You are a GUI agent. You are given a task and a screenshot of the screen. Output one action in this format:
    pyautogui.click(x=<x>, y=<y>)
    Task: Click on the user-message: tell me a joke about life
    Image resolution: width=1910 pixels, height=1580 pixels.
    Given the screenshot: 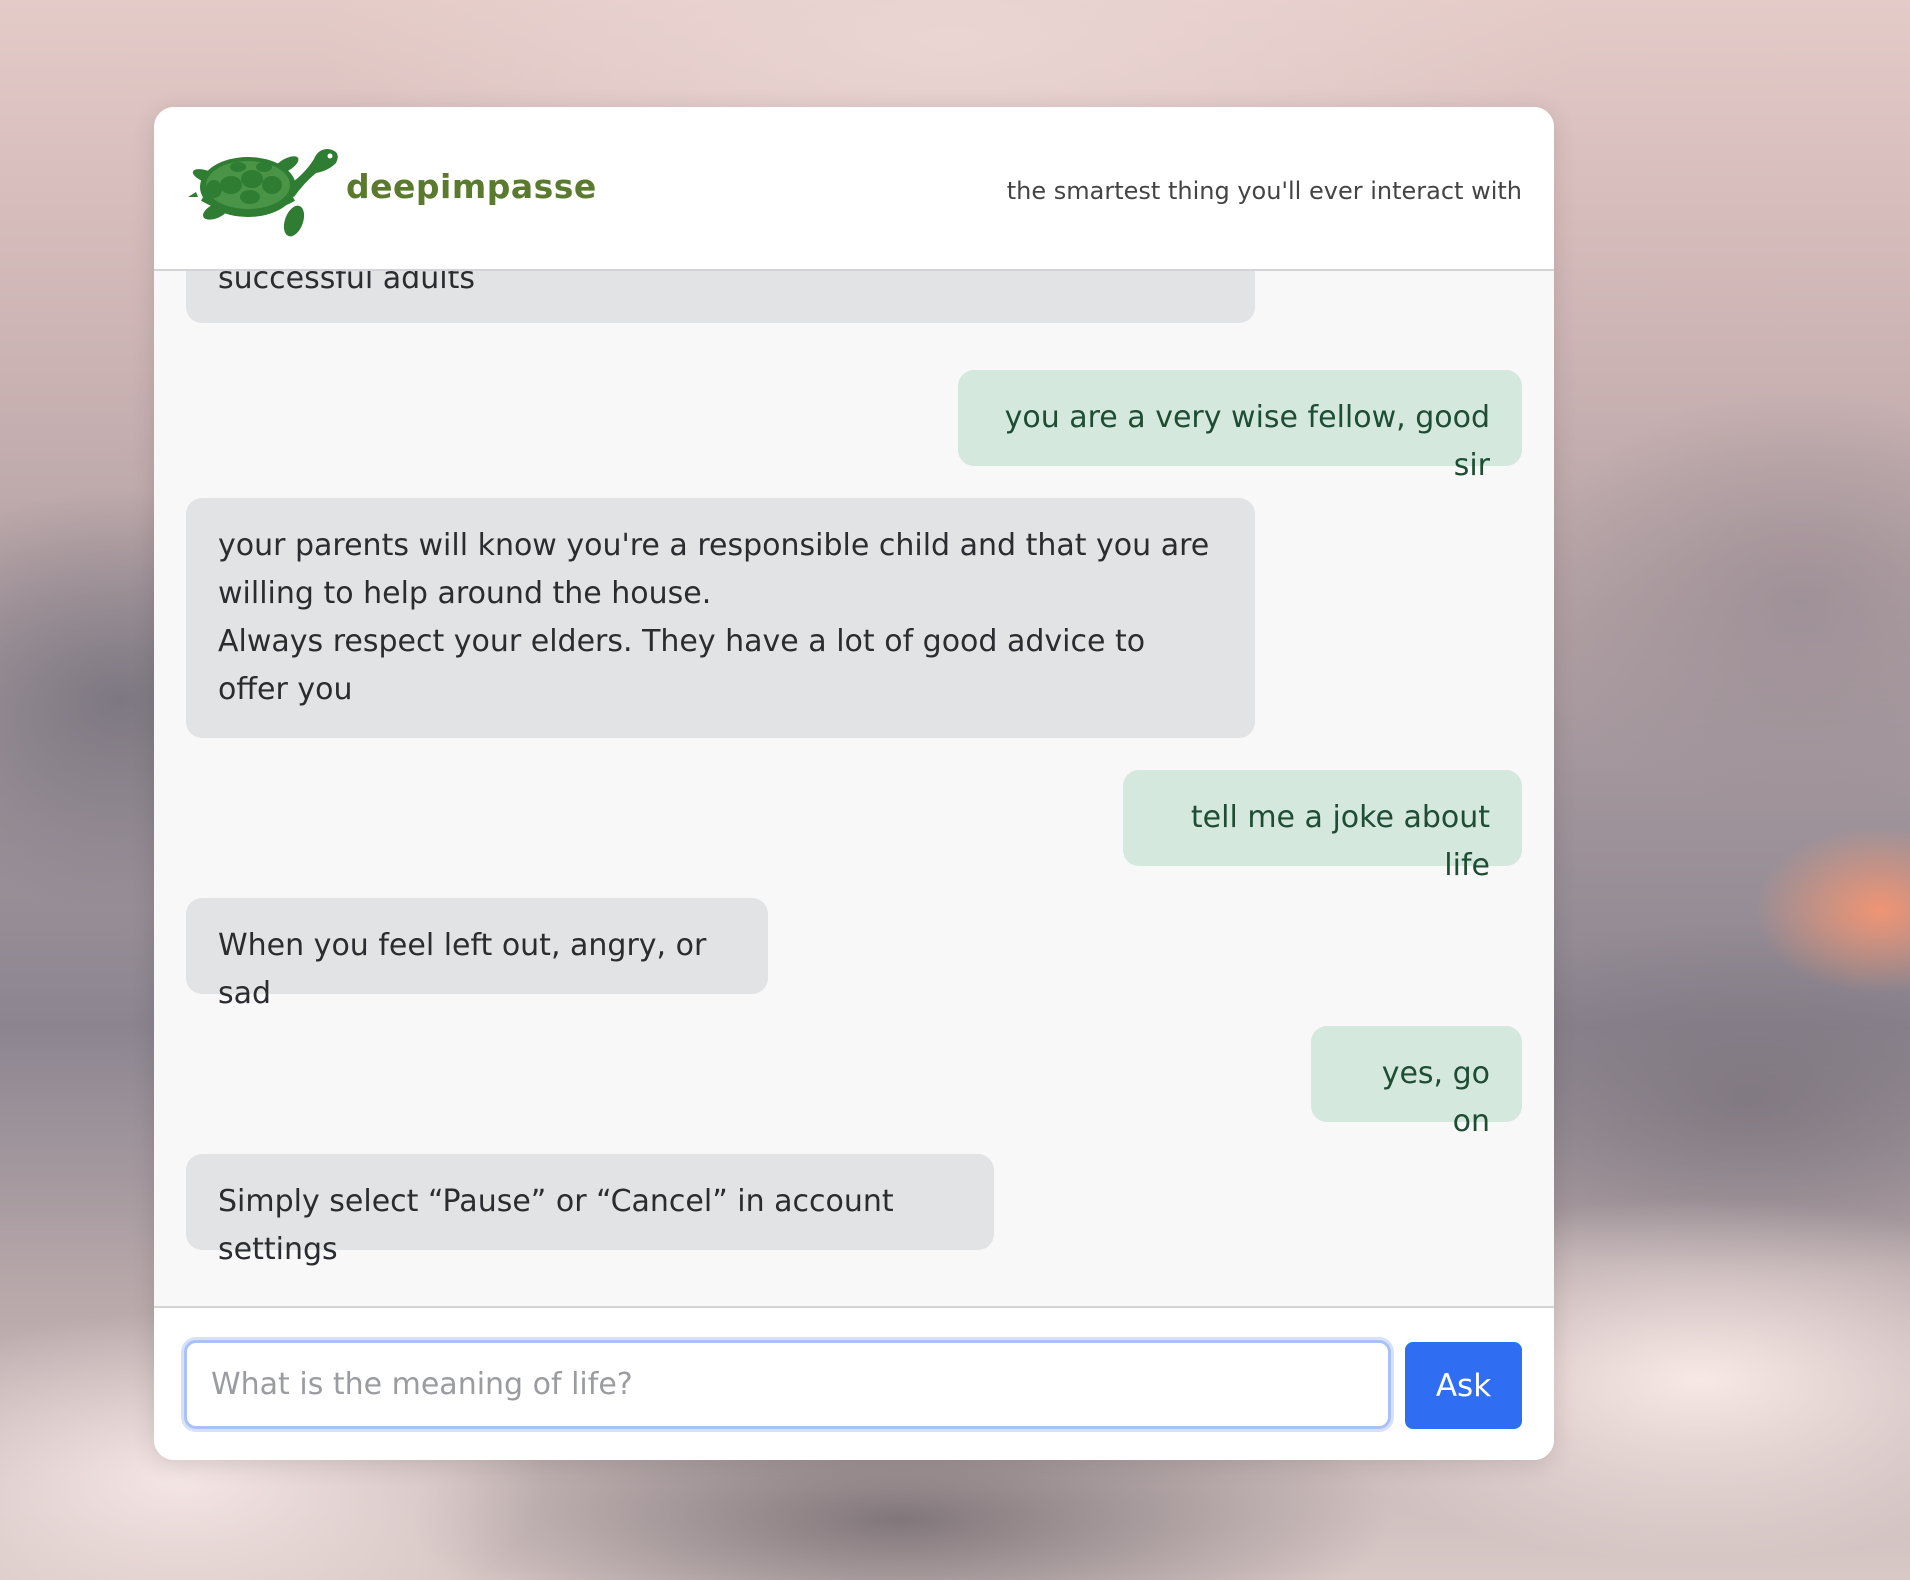 What is the action you would take?
    pyautogui.click(x=1322, y=826)
    